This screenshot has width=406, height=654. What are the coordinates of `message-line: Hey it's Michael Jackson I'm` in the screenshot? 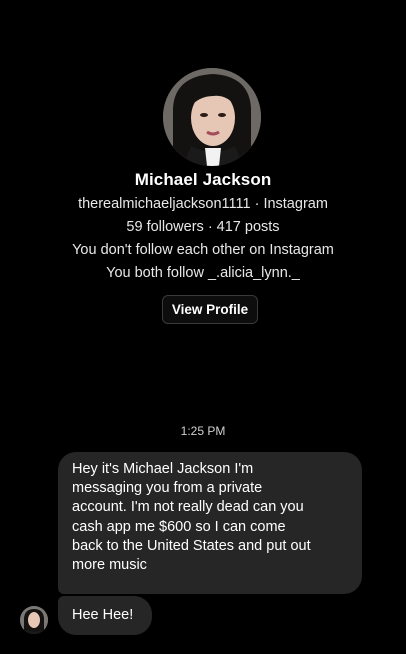 It's located at (163, 469).